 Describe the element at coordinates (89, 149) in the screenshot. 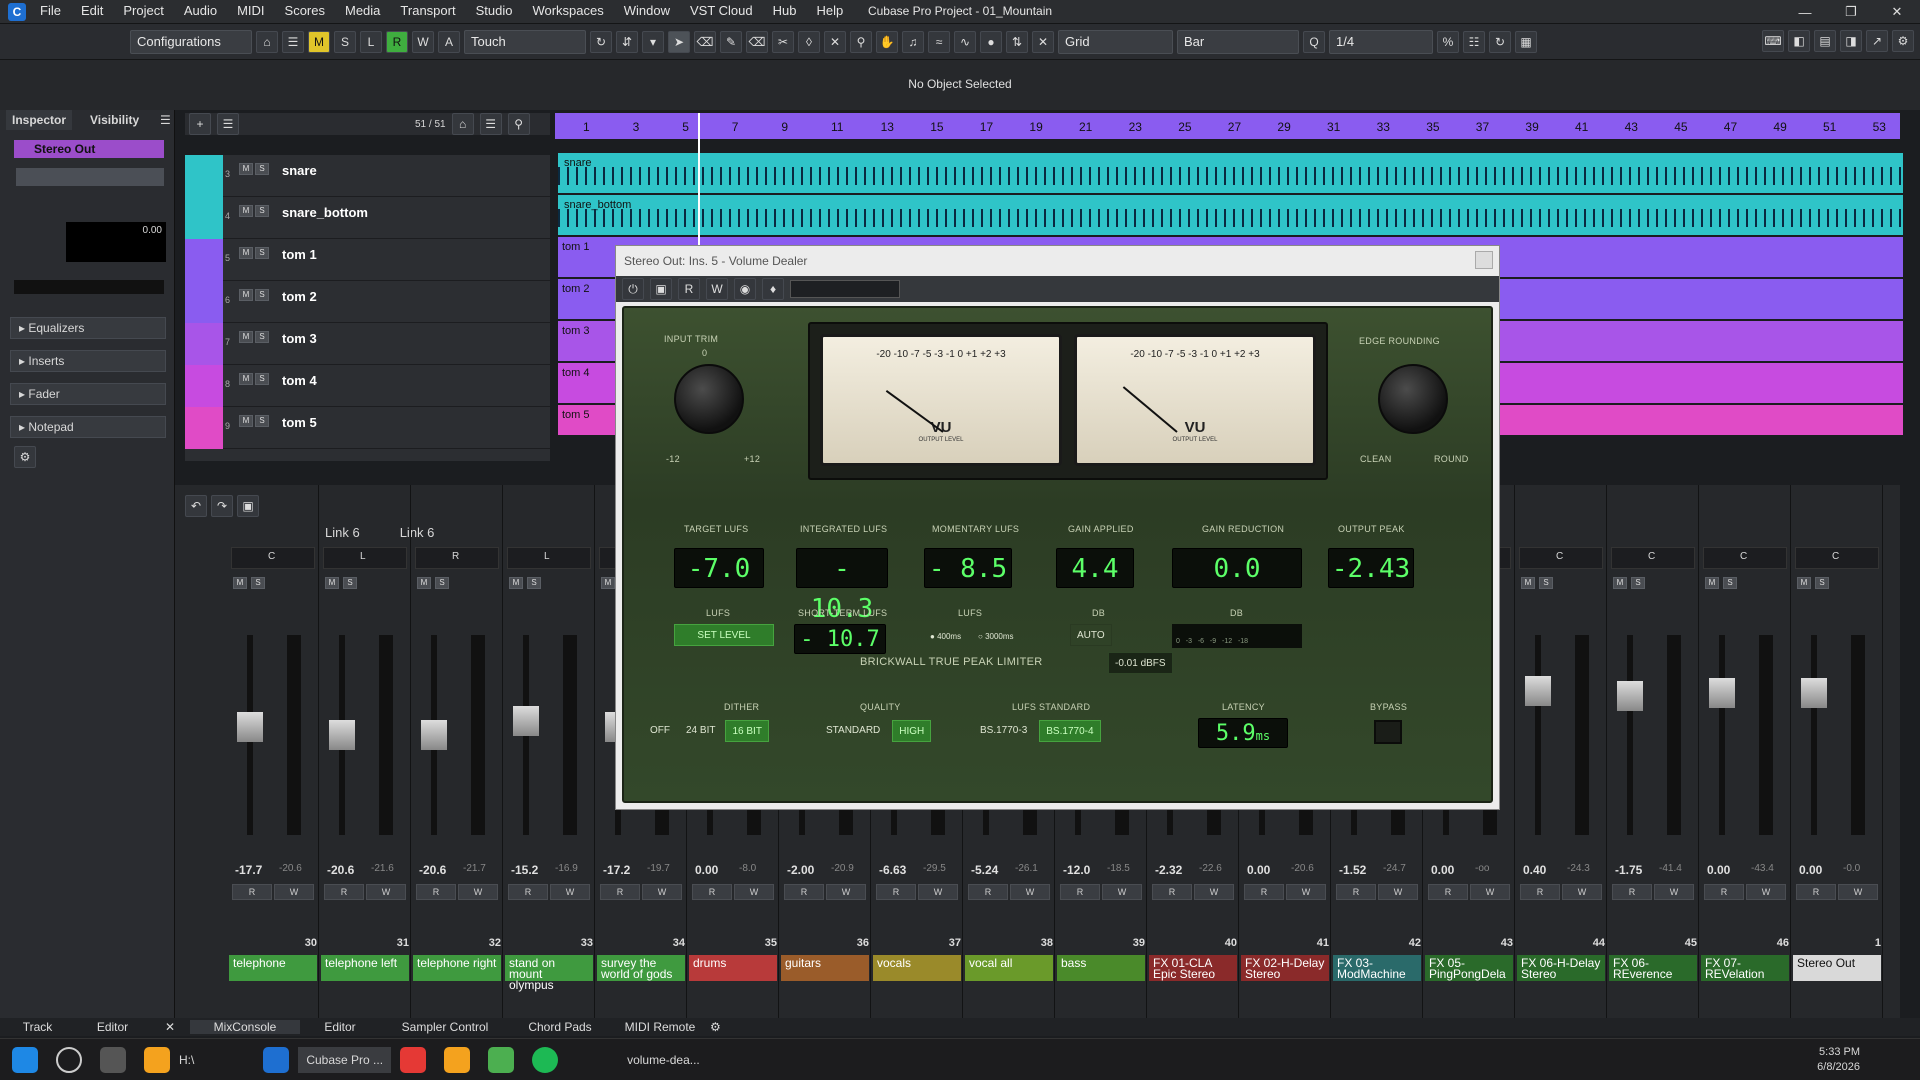

I see `inspector-channel-name: Stereo Out` at that location.